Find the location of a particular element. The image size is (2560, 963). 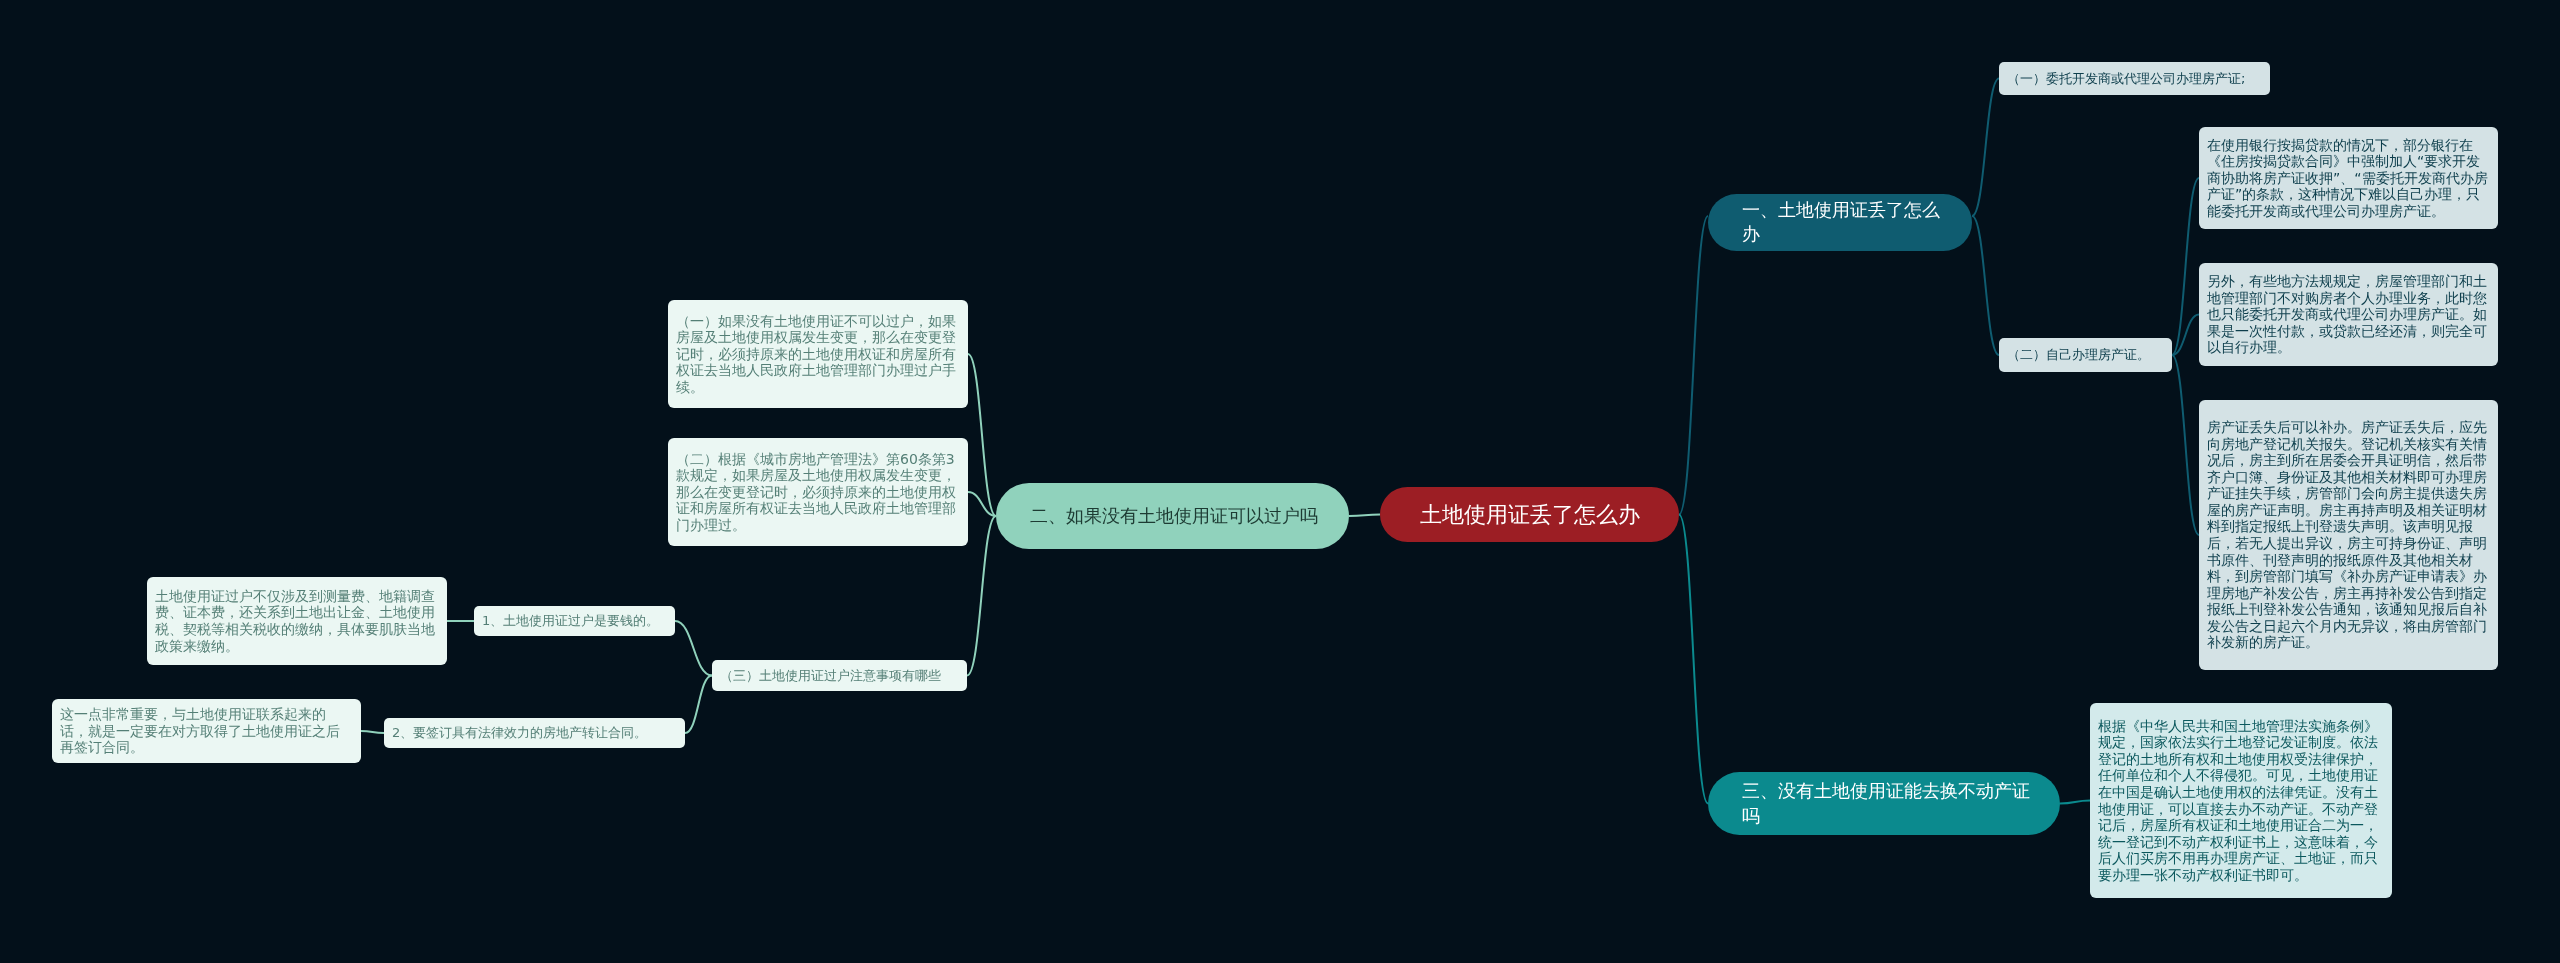

subtopic-node: 2、要签订具有法律效力的房地产转让合同。 is located at coordinates (534, 733).